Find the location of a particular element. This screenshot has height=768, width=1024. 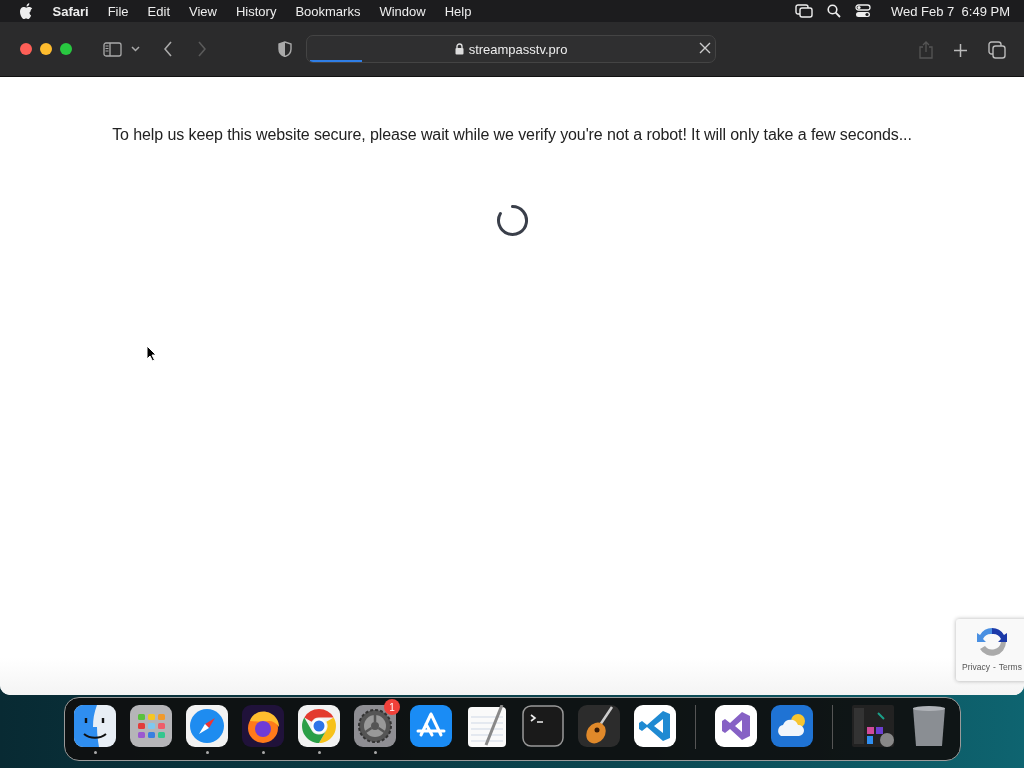

flame-globe-icon is located at coordinates (263, 726).